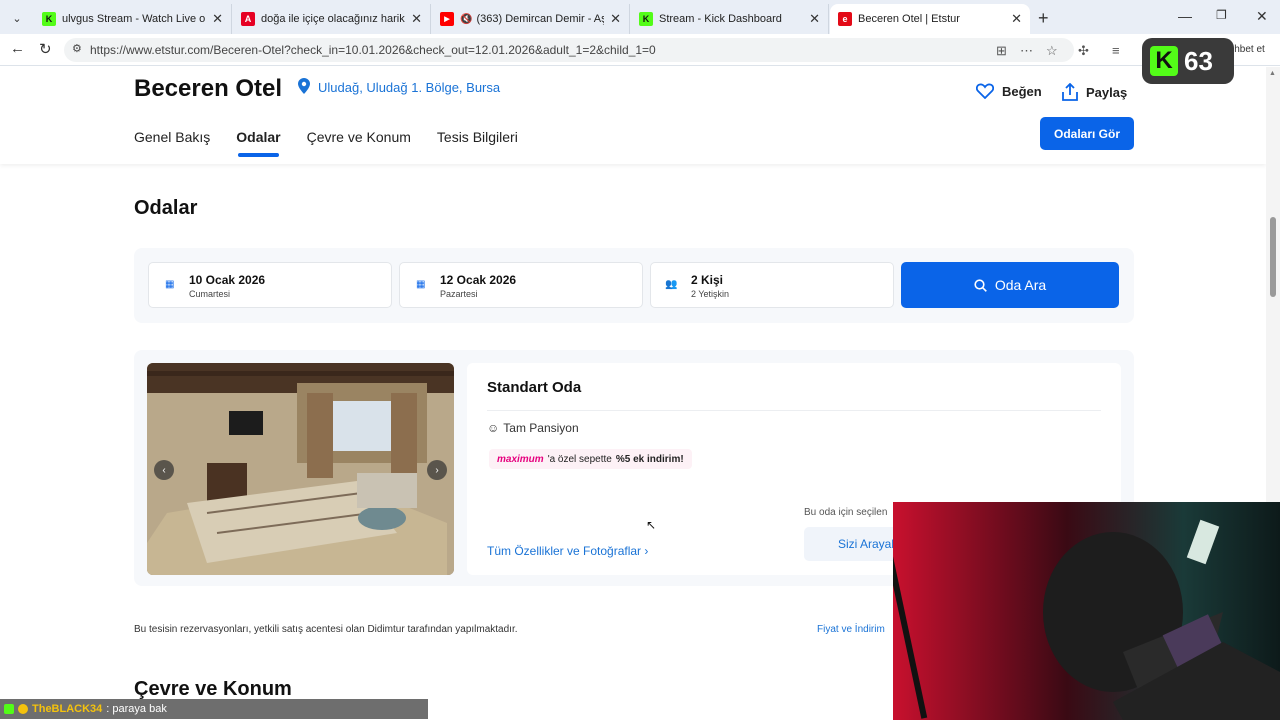  I want to click on board-type: ☺ Tam Pansiyon, so click(533, 428).